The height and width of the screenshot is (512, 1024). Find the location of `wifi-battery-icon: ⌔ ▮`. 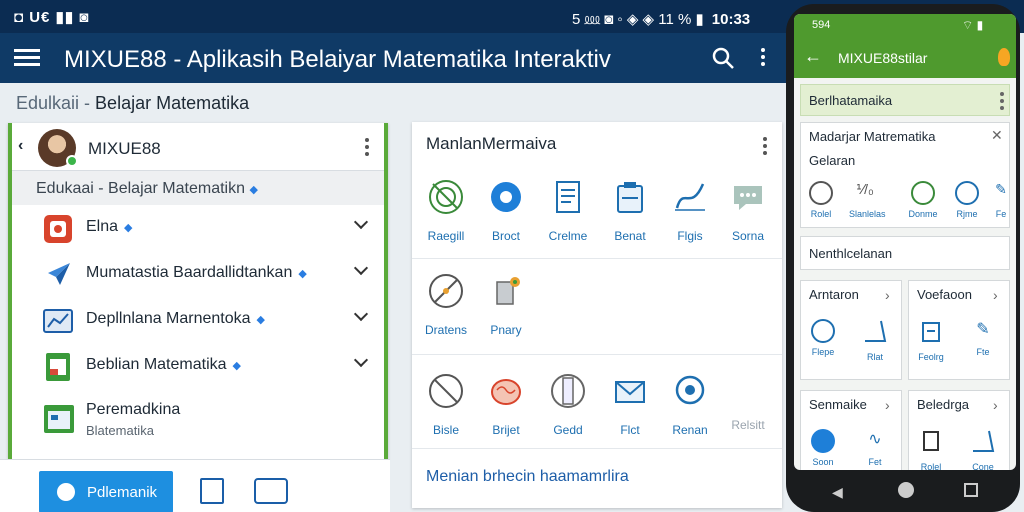

wifi-battery-icon: ⌔ ▮ is located at coordinates (973, 25).